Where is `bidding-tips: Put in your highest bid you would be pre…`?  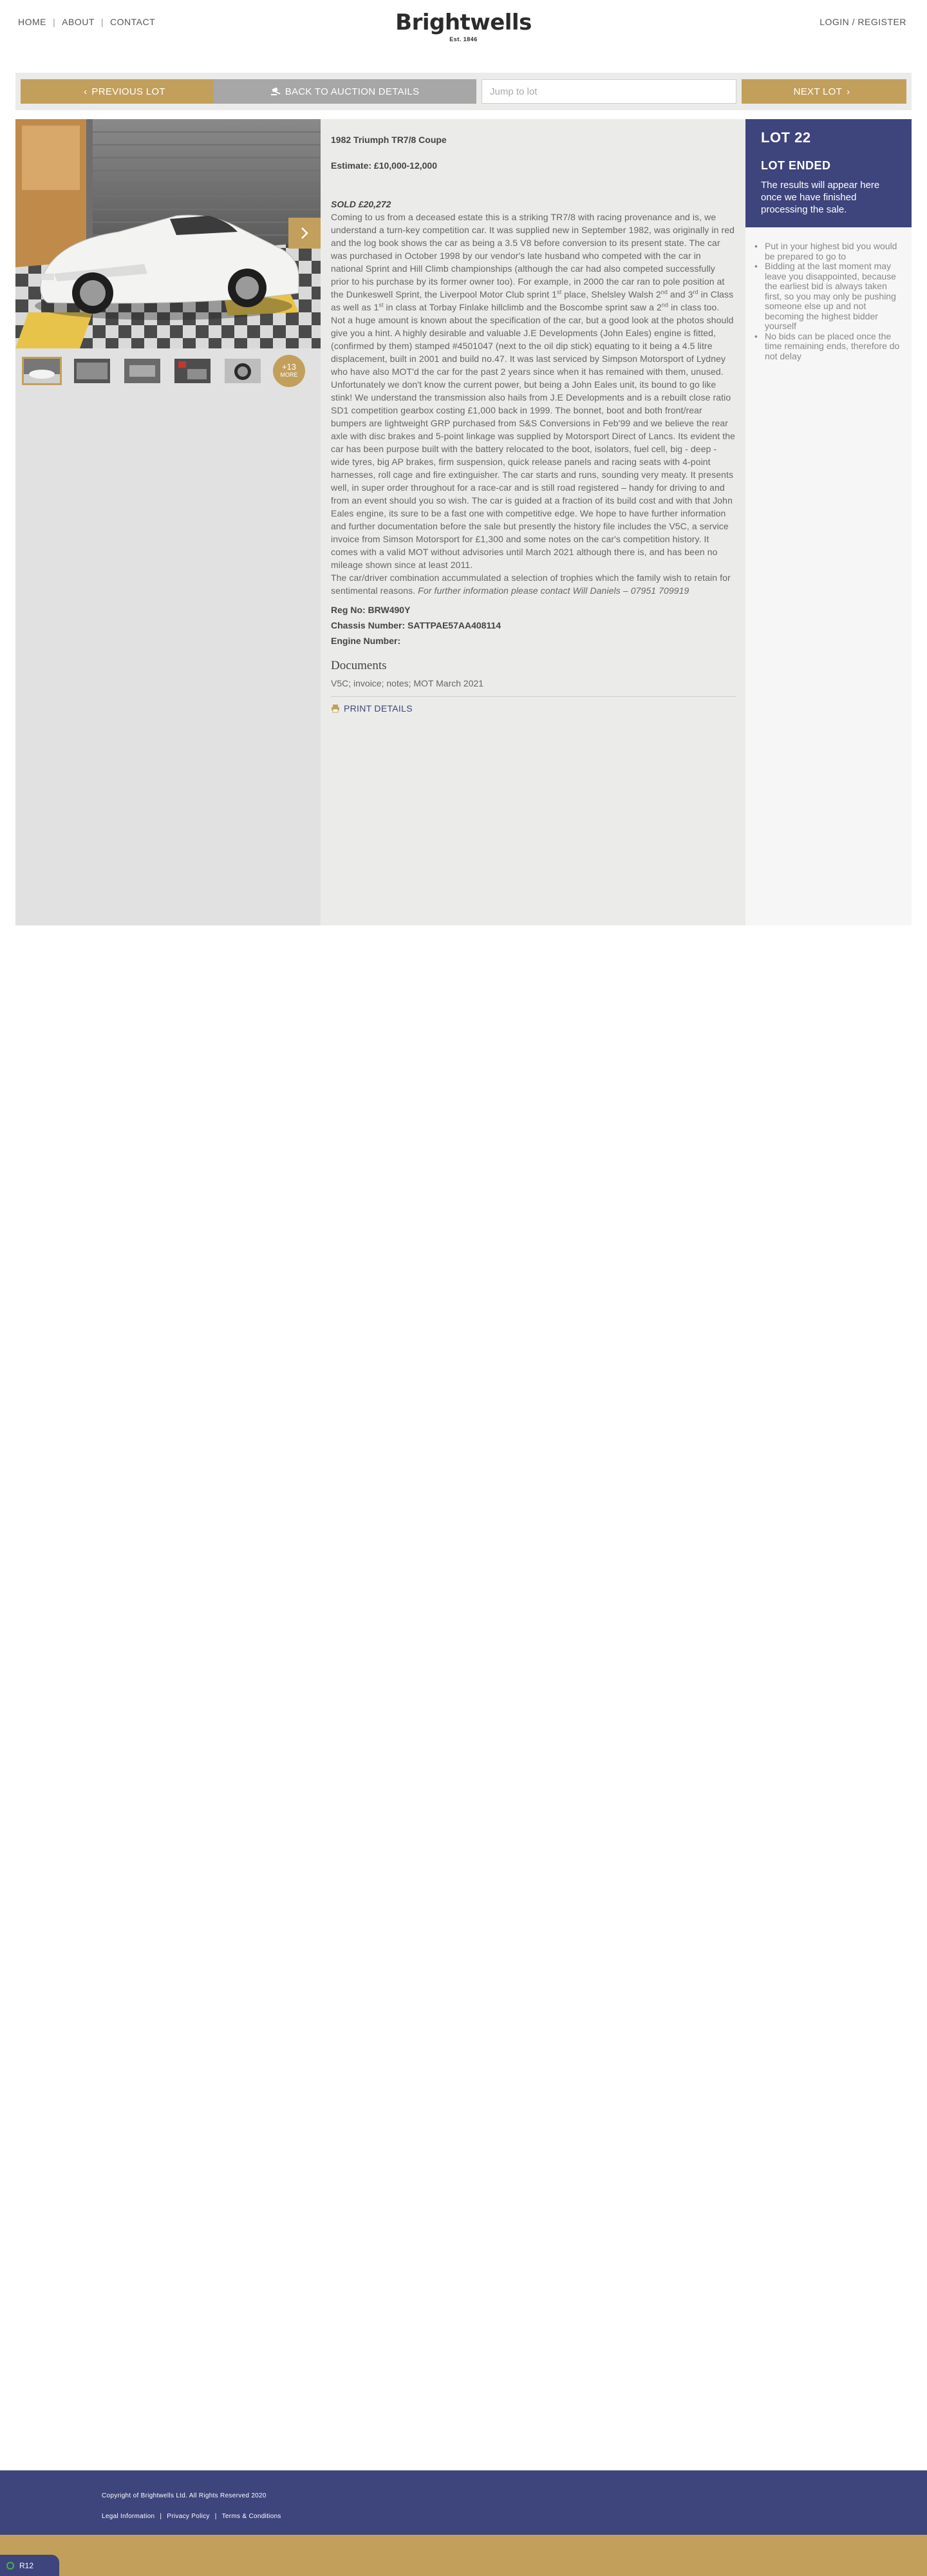
bidding-tips: Put in your highest bid you would be pre… is located at coordinates (829, 301).